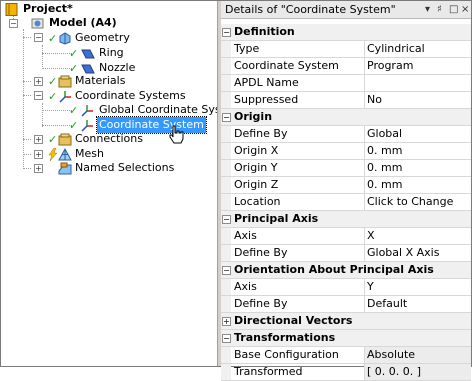  What do you see at coordinates (418, 66) in the screenshot?
I see `property-value: Program Controlled` at bounding box center [418, 66].